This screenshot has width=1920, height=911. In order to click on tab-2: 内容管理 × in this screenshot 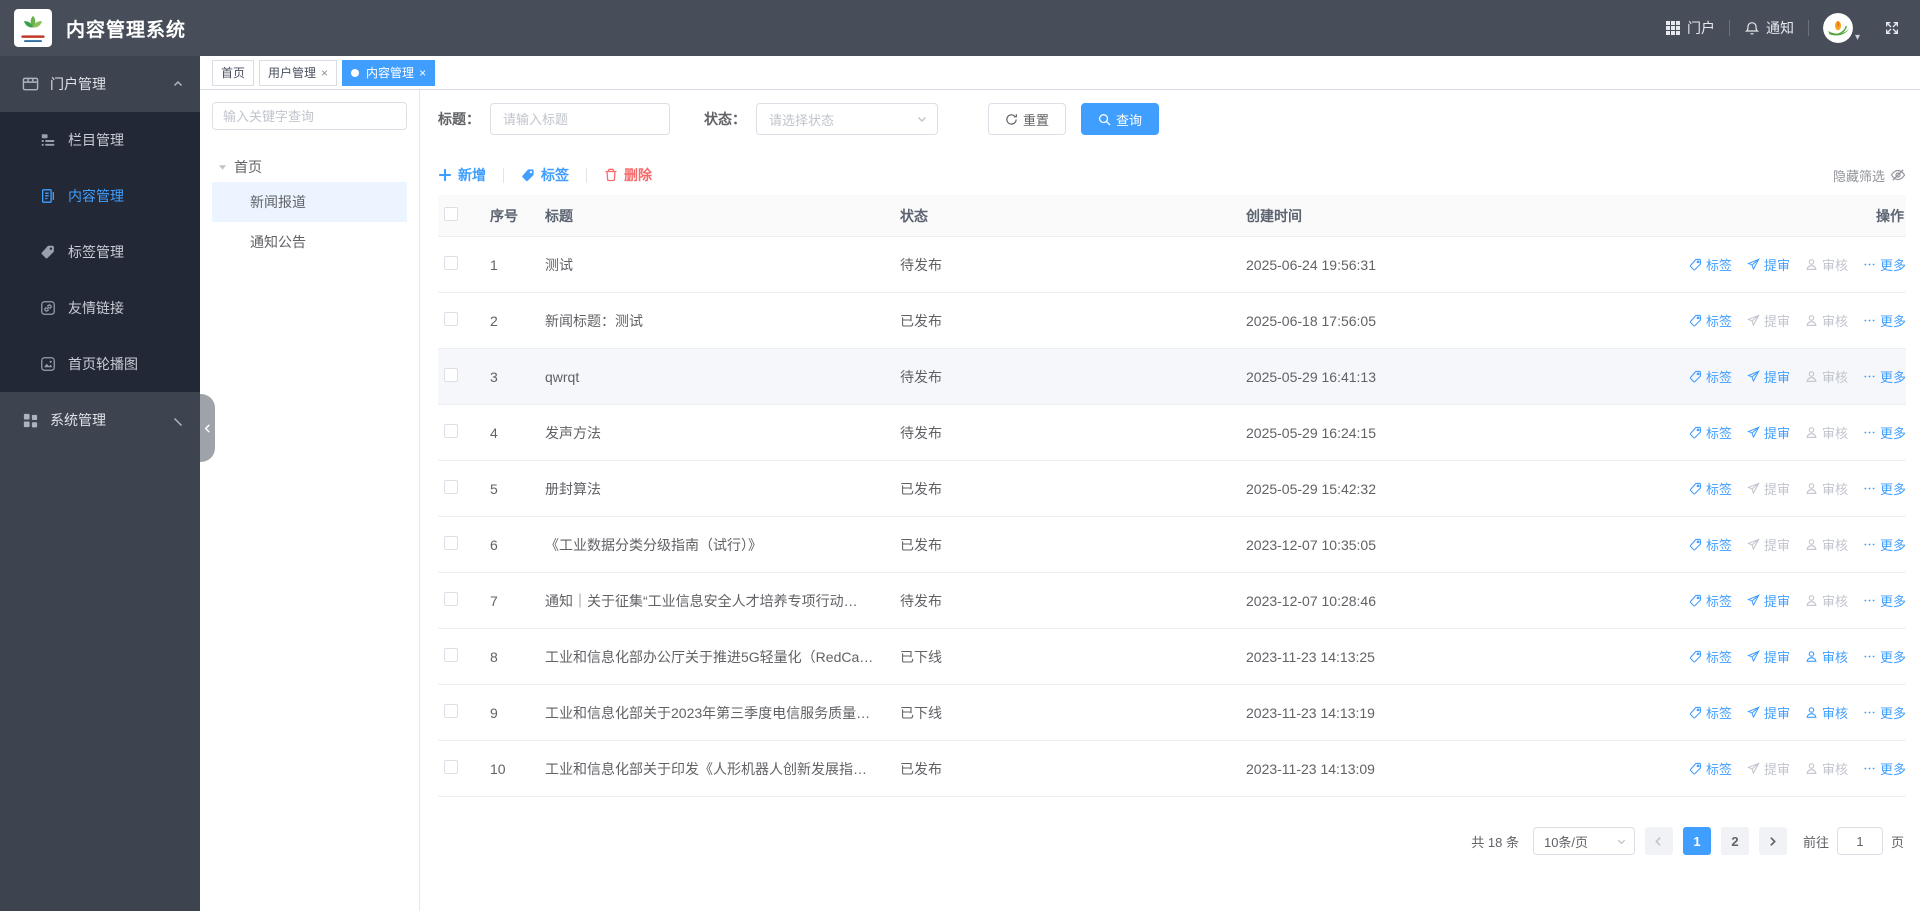, I will do `click(389, 72)`.